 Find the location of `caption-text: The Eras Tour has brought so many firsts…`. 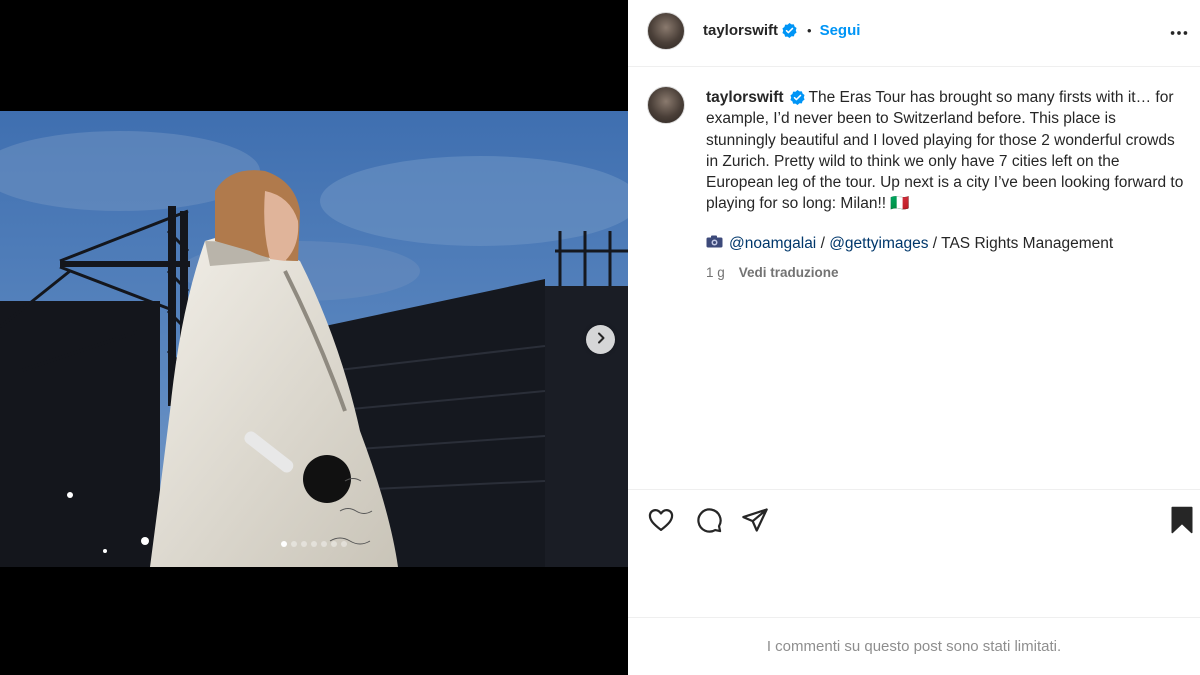

caption-text: The Eras Tour has brought so many firsts… is located at coordinates (945, 151).